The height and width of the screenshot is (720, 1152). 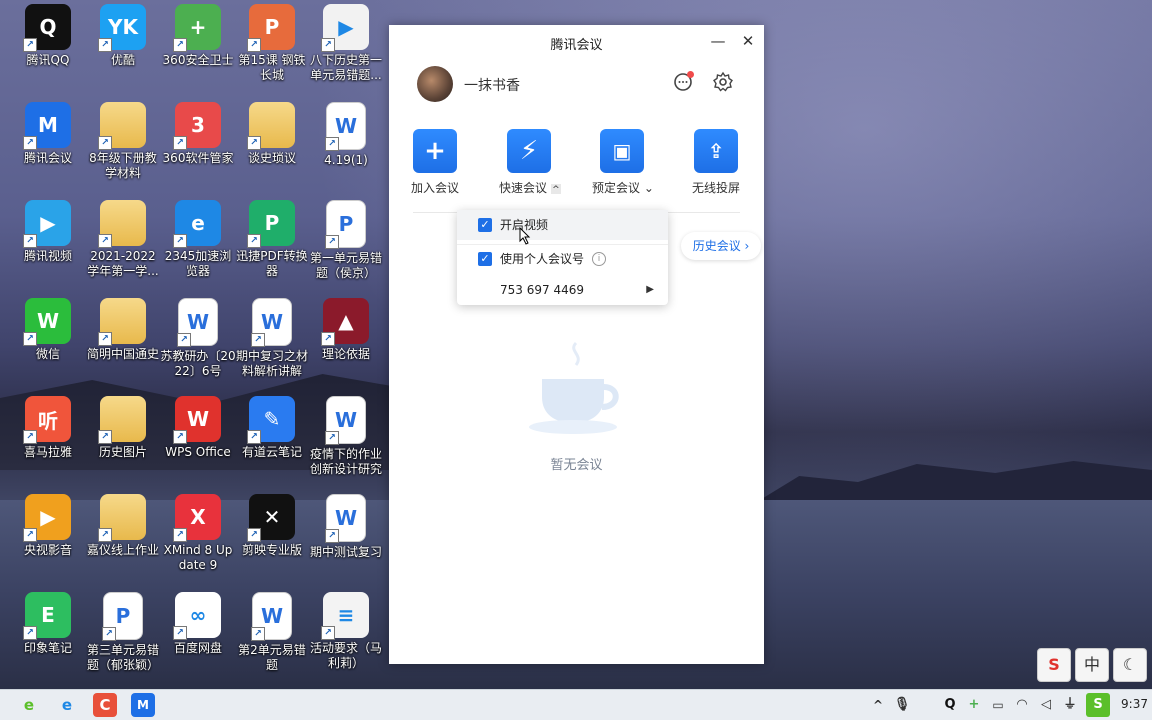 I want to click on desktop-icon: Q ↗ 腾讯QQ, so click(x=48, y=36).